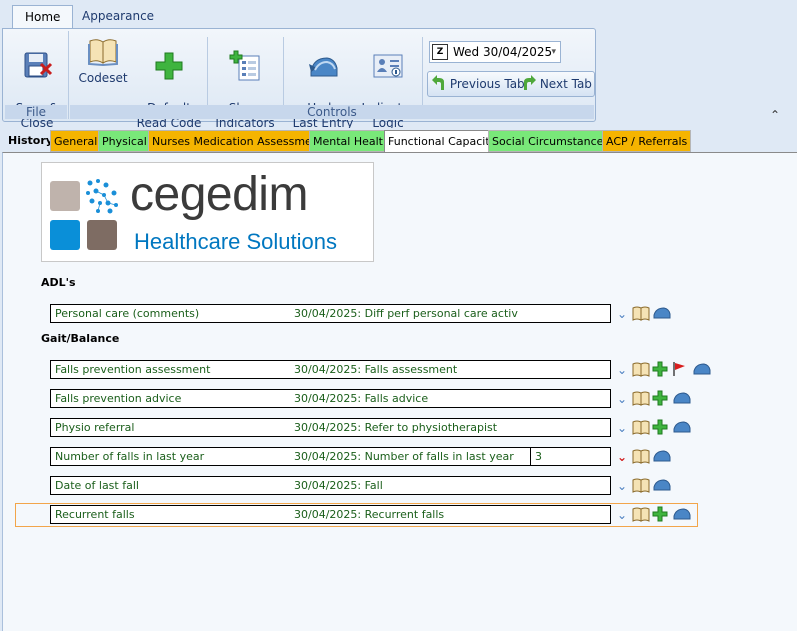 The width and height of the screenshot is (797, 631). Describe the element at coordinates (170, 369) in the screenshot. I see `row-label: Falls prevention assessment` at that location.